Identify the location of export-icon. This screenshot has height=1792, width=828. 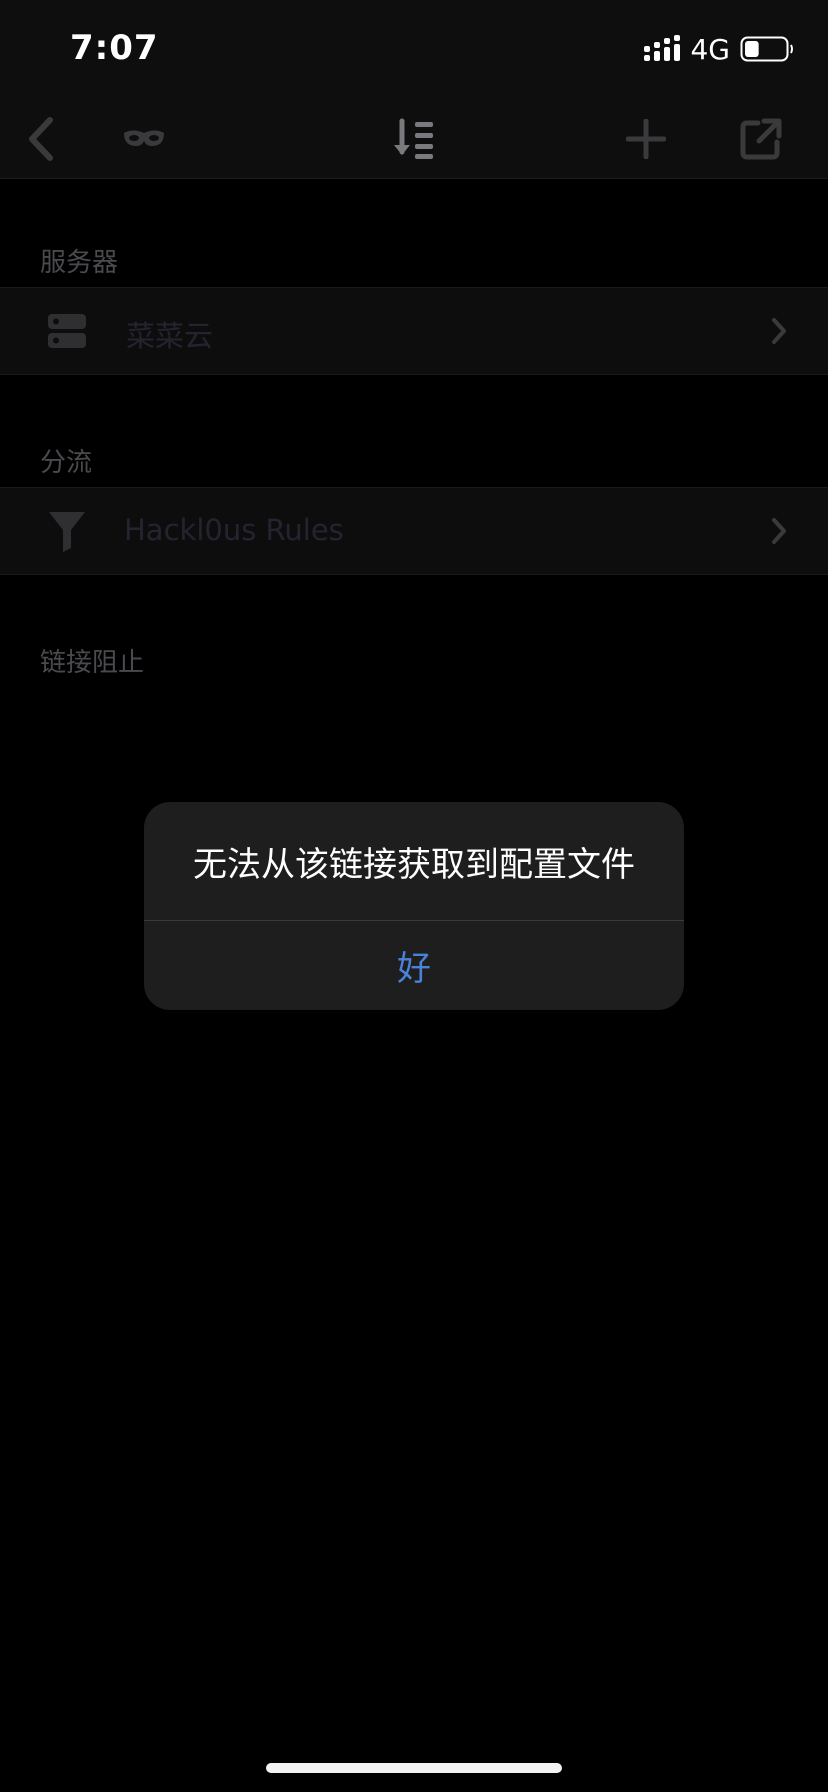
(761, 139).